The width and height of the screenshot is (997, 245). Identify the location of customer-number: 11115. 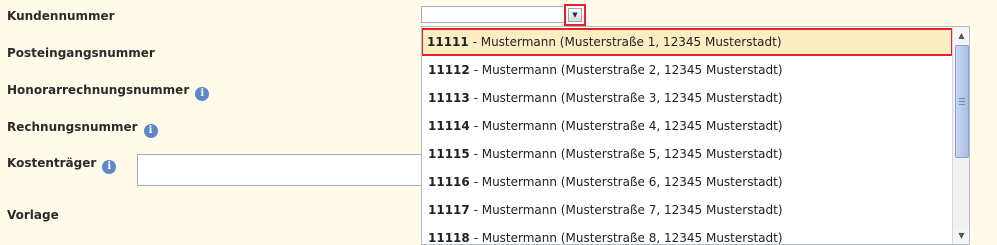
(449, 154).